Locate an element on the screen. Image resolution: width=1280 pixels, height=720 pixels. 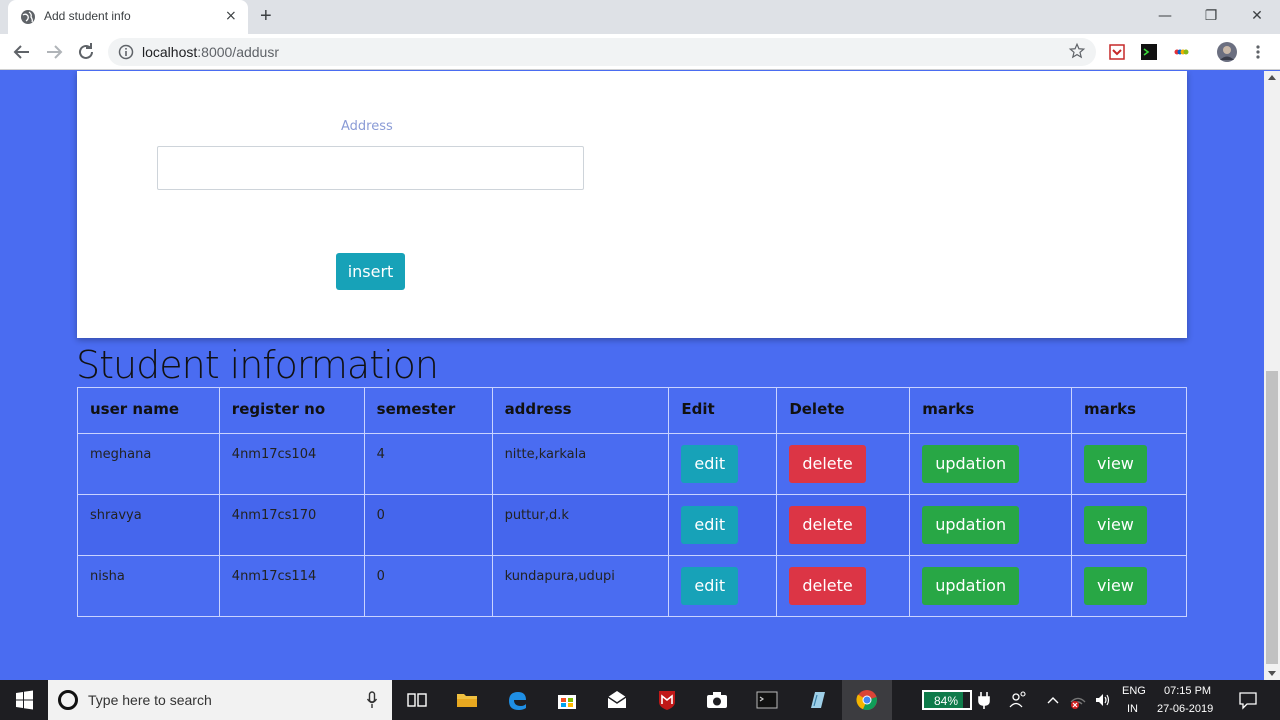
page-scrollbar is located at coordinates (1272, 375).